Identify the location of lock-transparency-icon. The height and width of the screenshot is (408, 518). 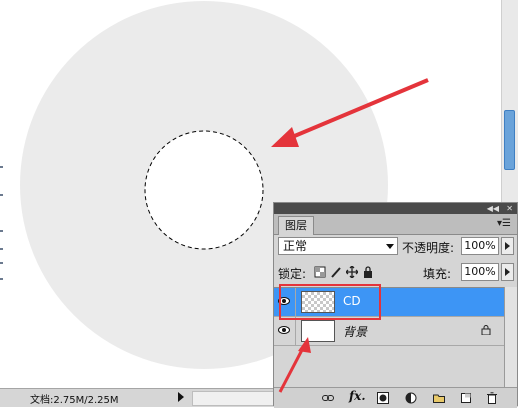
(320, 272).